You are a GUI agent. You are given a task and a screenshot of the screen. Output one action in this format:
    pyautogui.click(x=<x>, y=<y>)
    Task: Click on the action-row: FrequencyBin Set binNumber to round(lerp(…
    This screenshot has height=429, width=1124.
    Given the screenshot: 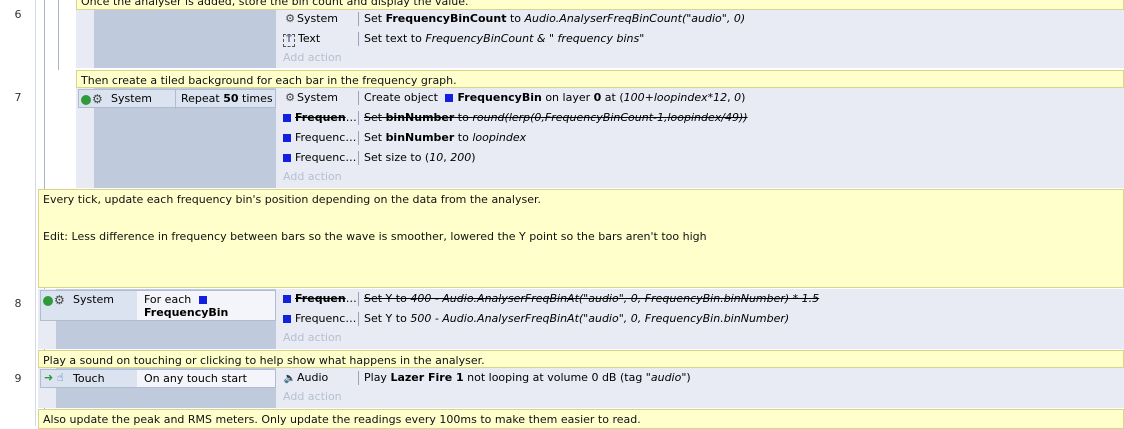 What is the action you would take?
    pyautogui.click(x=702, y=118)
    